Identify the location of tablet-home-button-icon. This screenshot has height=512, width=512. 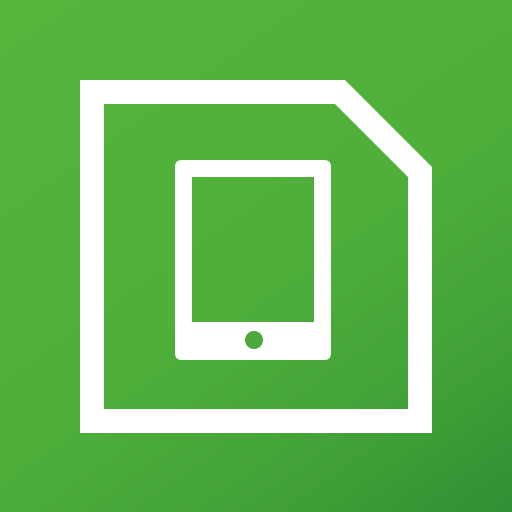
(254, 340).